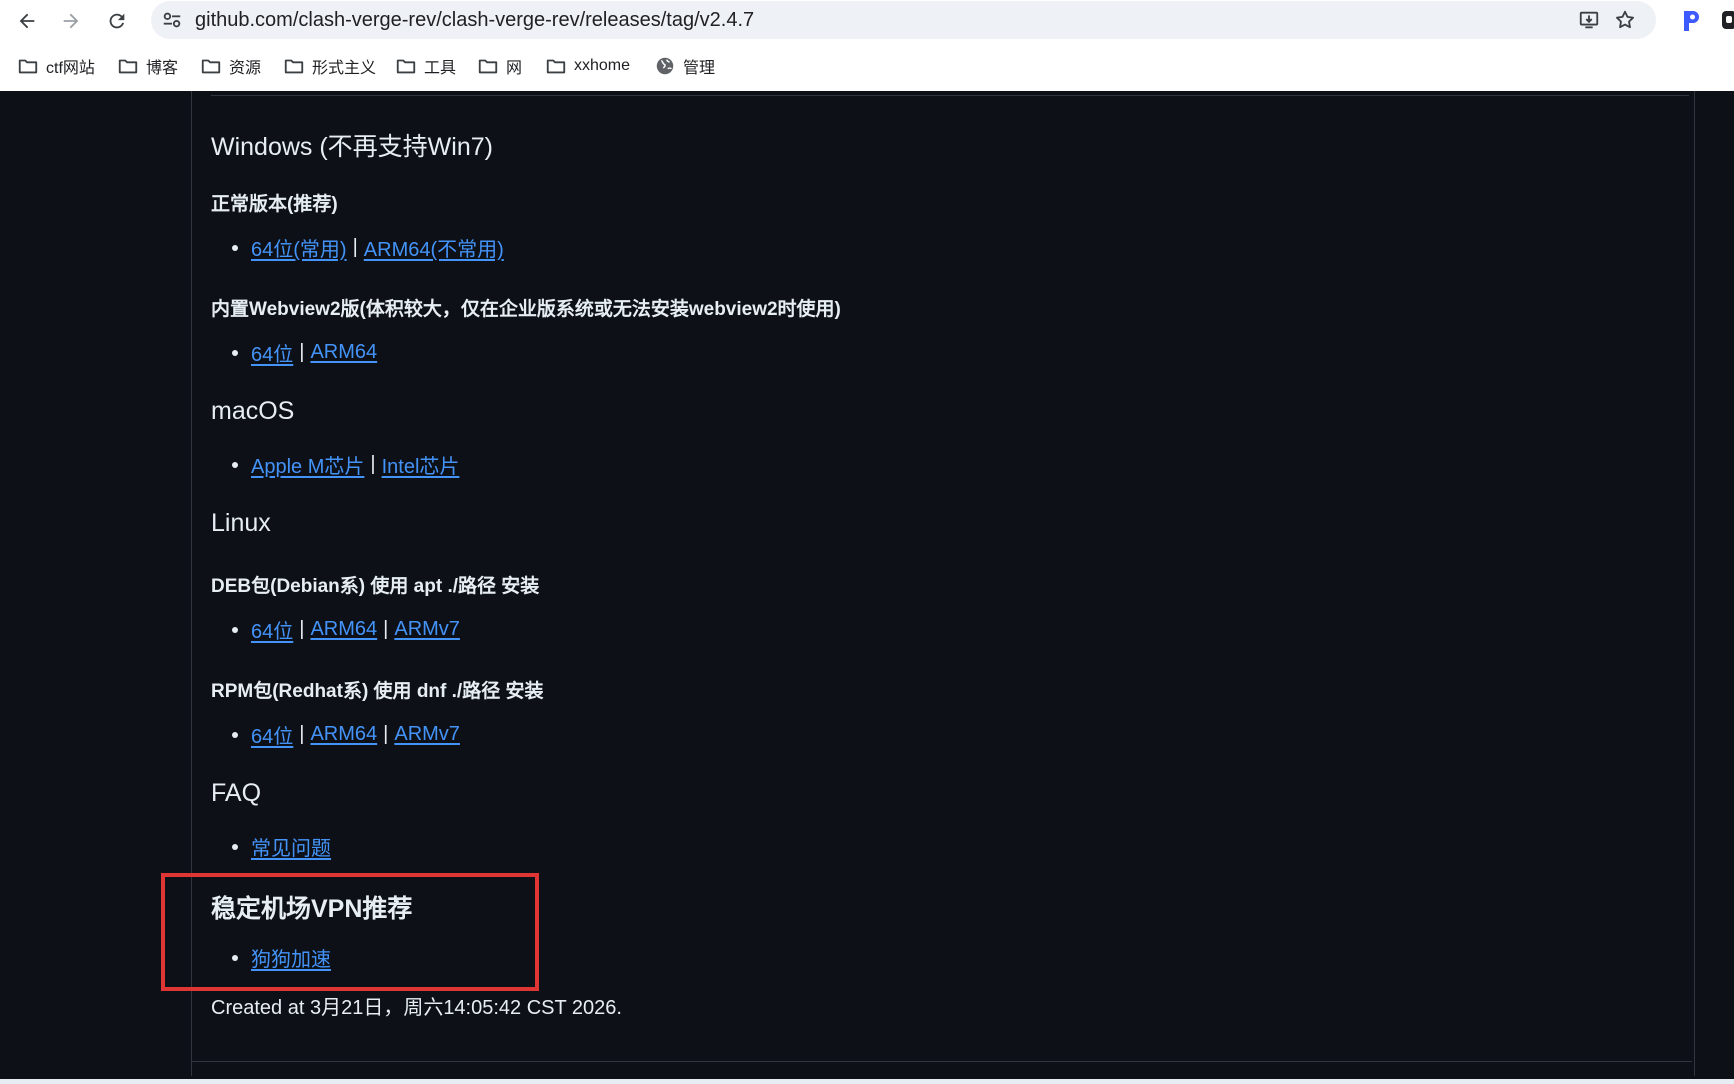  I want to click on bookmark-label: 管理, so click(699, 68).